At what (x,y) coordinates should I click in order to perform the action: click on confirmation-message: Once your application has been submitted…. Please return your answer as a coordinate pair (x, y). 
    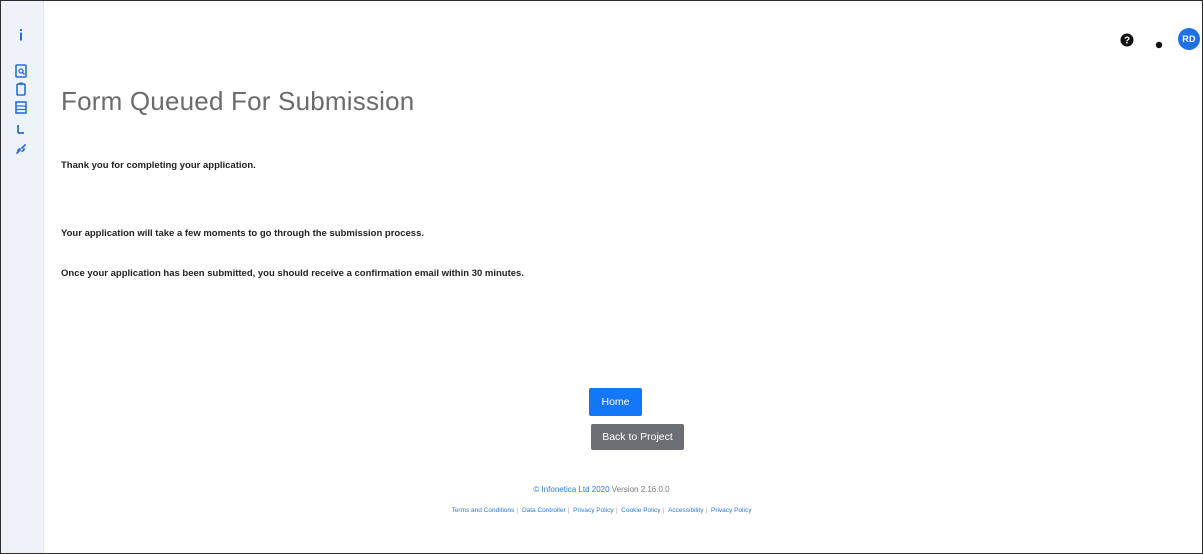
    Looking at the image, I should click on (292, 273).